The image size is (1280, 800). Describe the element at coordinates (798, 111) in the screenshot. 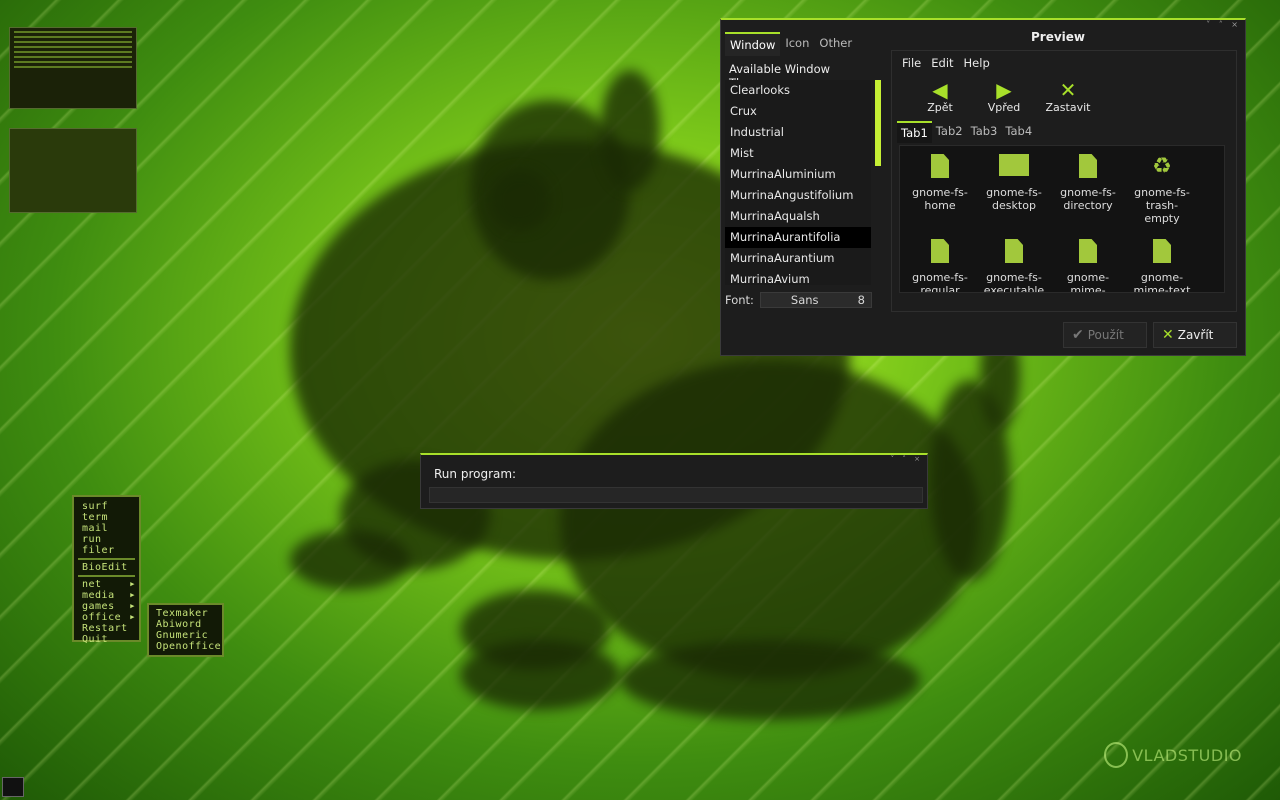

I see `list-item: Crux` at that location.